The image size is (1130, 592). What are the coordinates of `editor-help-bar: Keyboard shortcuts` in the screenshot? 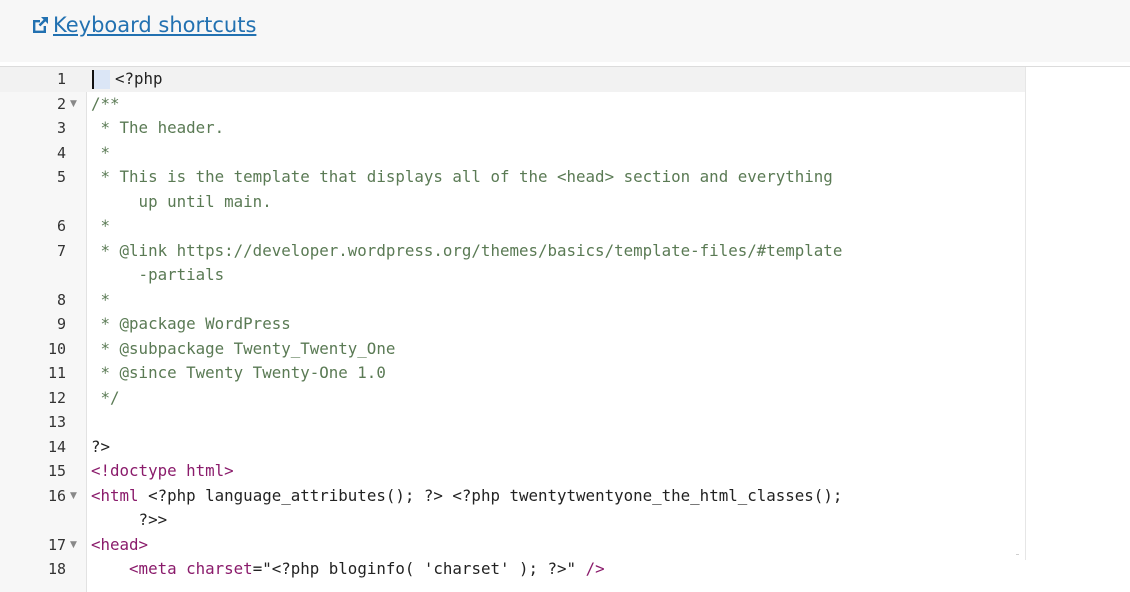 It's located at (565, 31).